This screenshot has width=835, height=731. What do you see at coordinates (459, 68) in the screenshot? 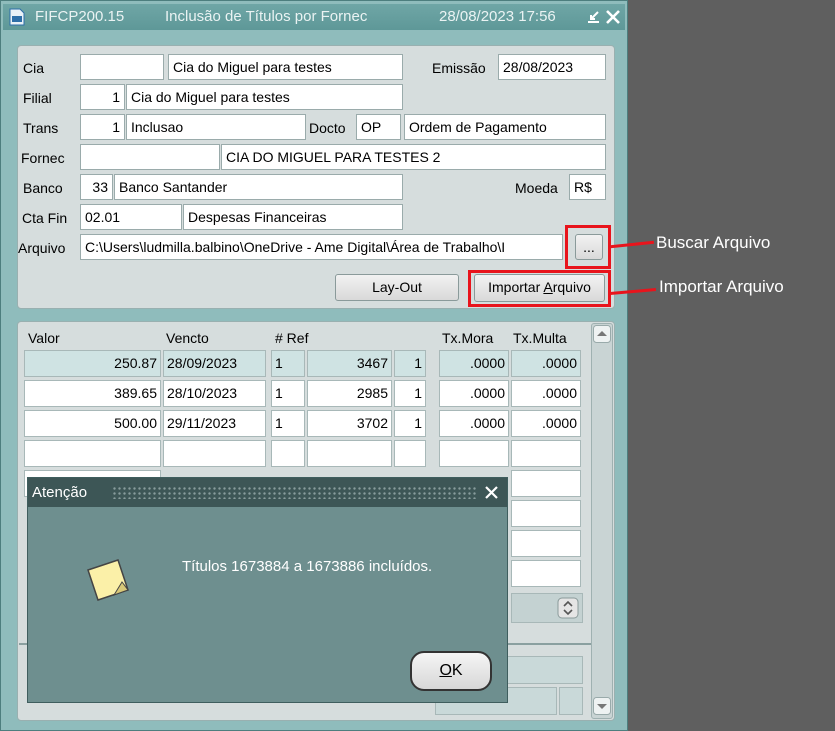
I see `emissao-label: Emissão` at bounding box center [459, 68].